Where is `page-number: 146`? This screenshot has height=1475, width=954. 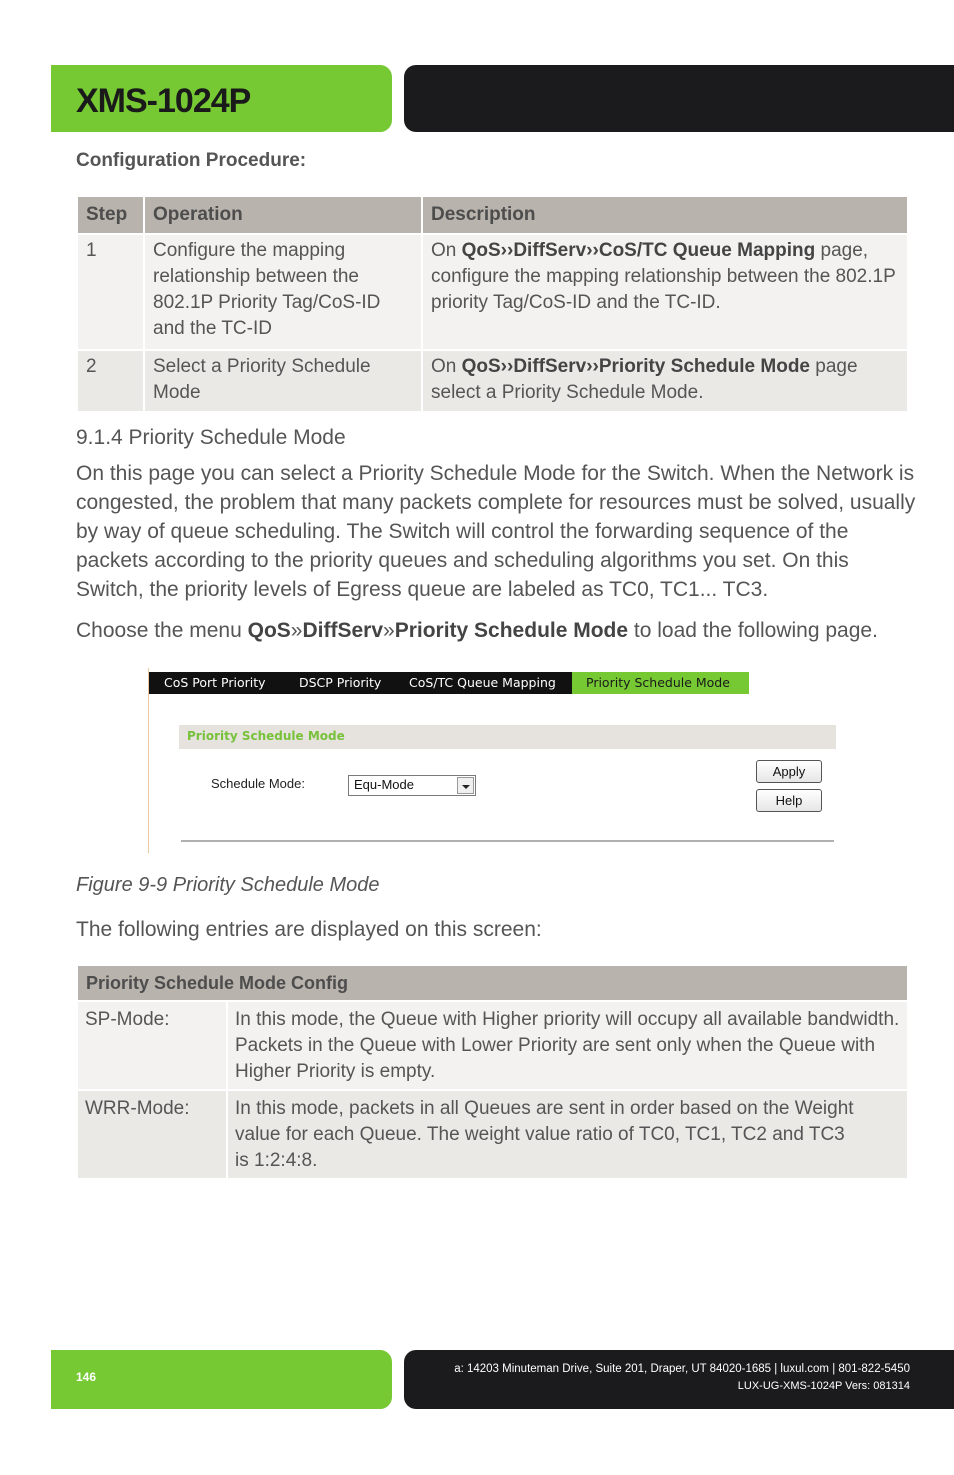
page-number: 146 is located at coordinates (86, 1377).